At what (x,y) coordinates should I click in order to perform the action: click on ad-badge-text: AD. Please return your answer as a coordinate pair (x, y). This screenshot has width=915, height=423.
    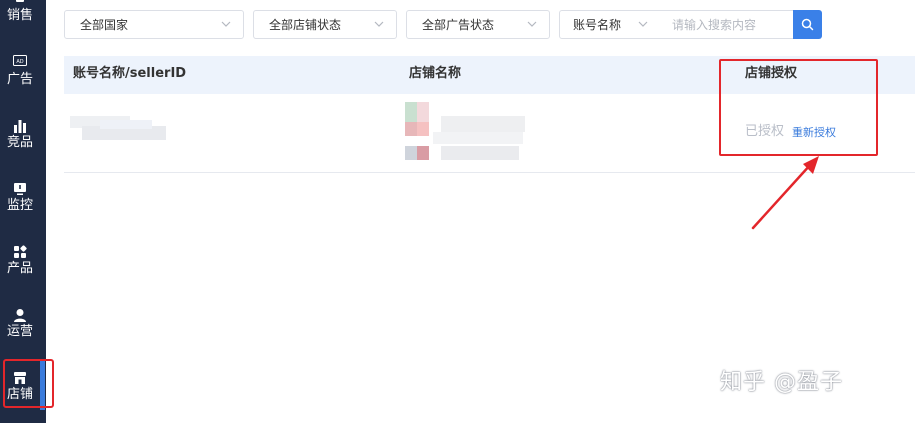
    Looking at the image, I should click on (19, 62).